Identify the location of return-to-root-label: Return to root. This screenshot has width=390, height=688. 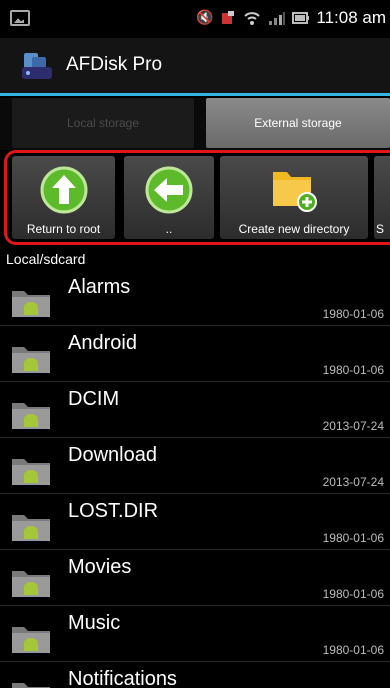
(63, 229).